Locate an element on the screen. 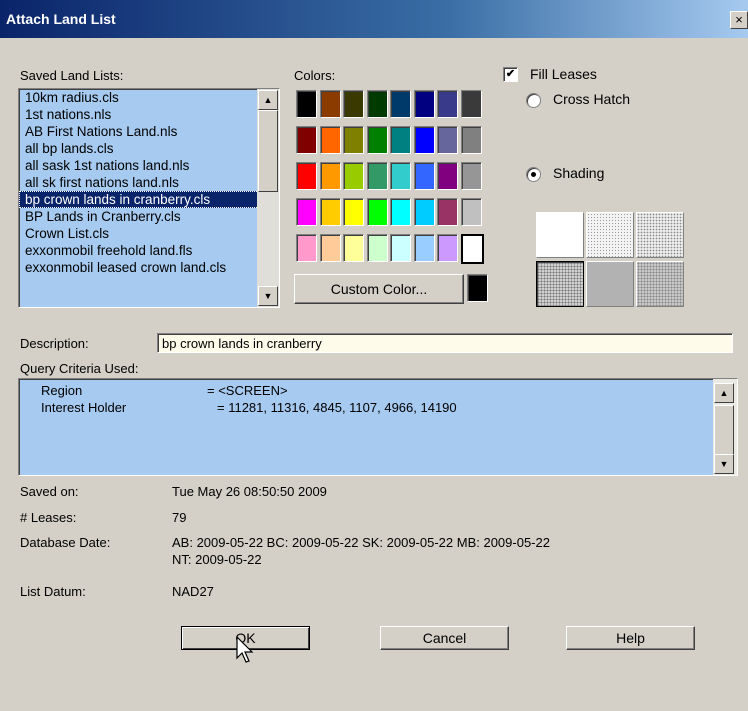 This screenshot has width=748, height=711. list-item: all bp lands.cls is located at coordinates (149, 148).